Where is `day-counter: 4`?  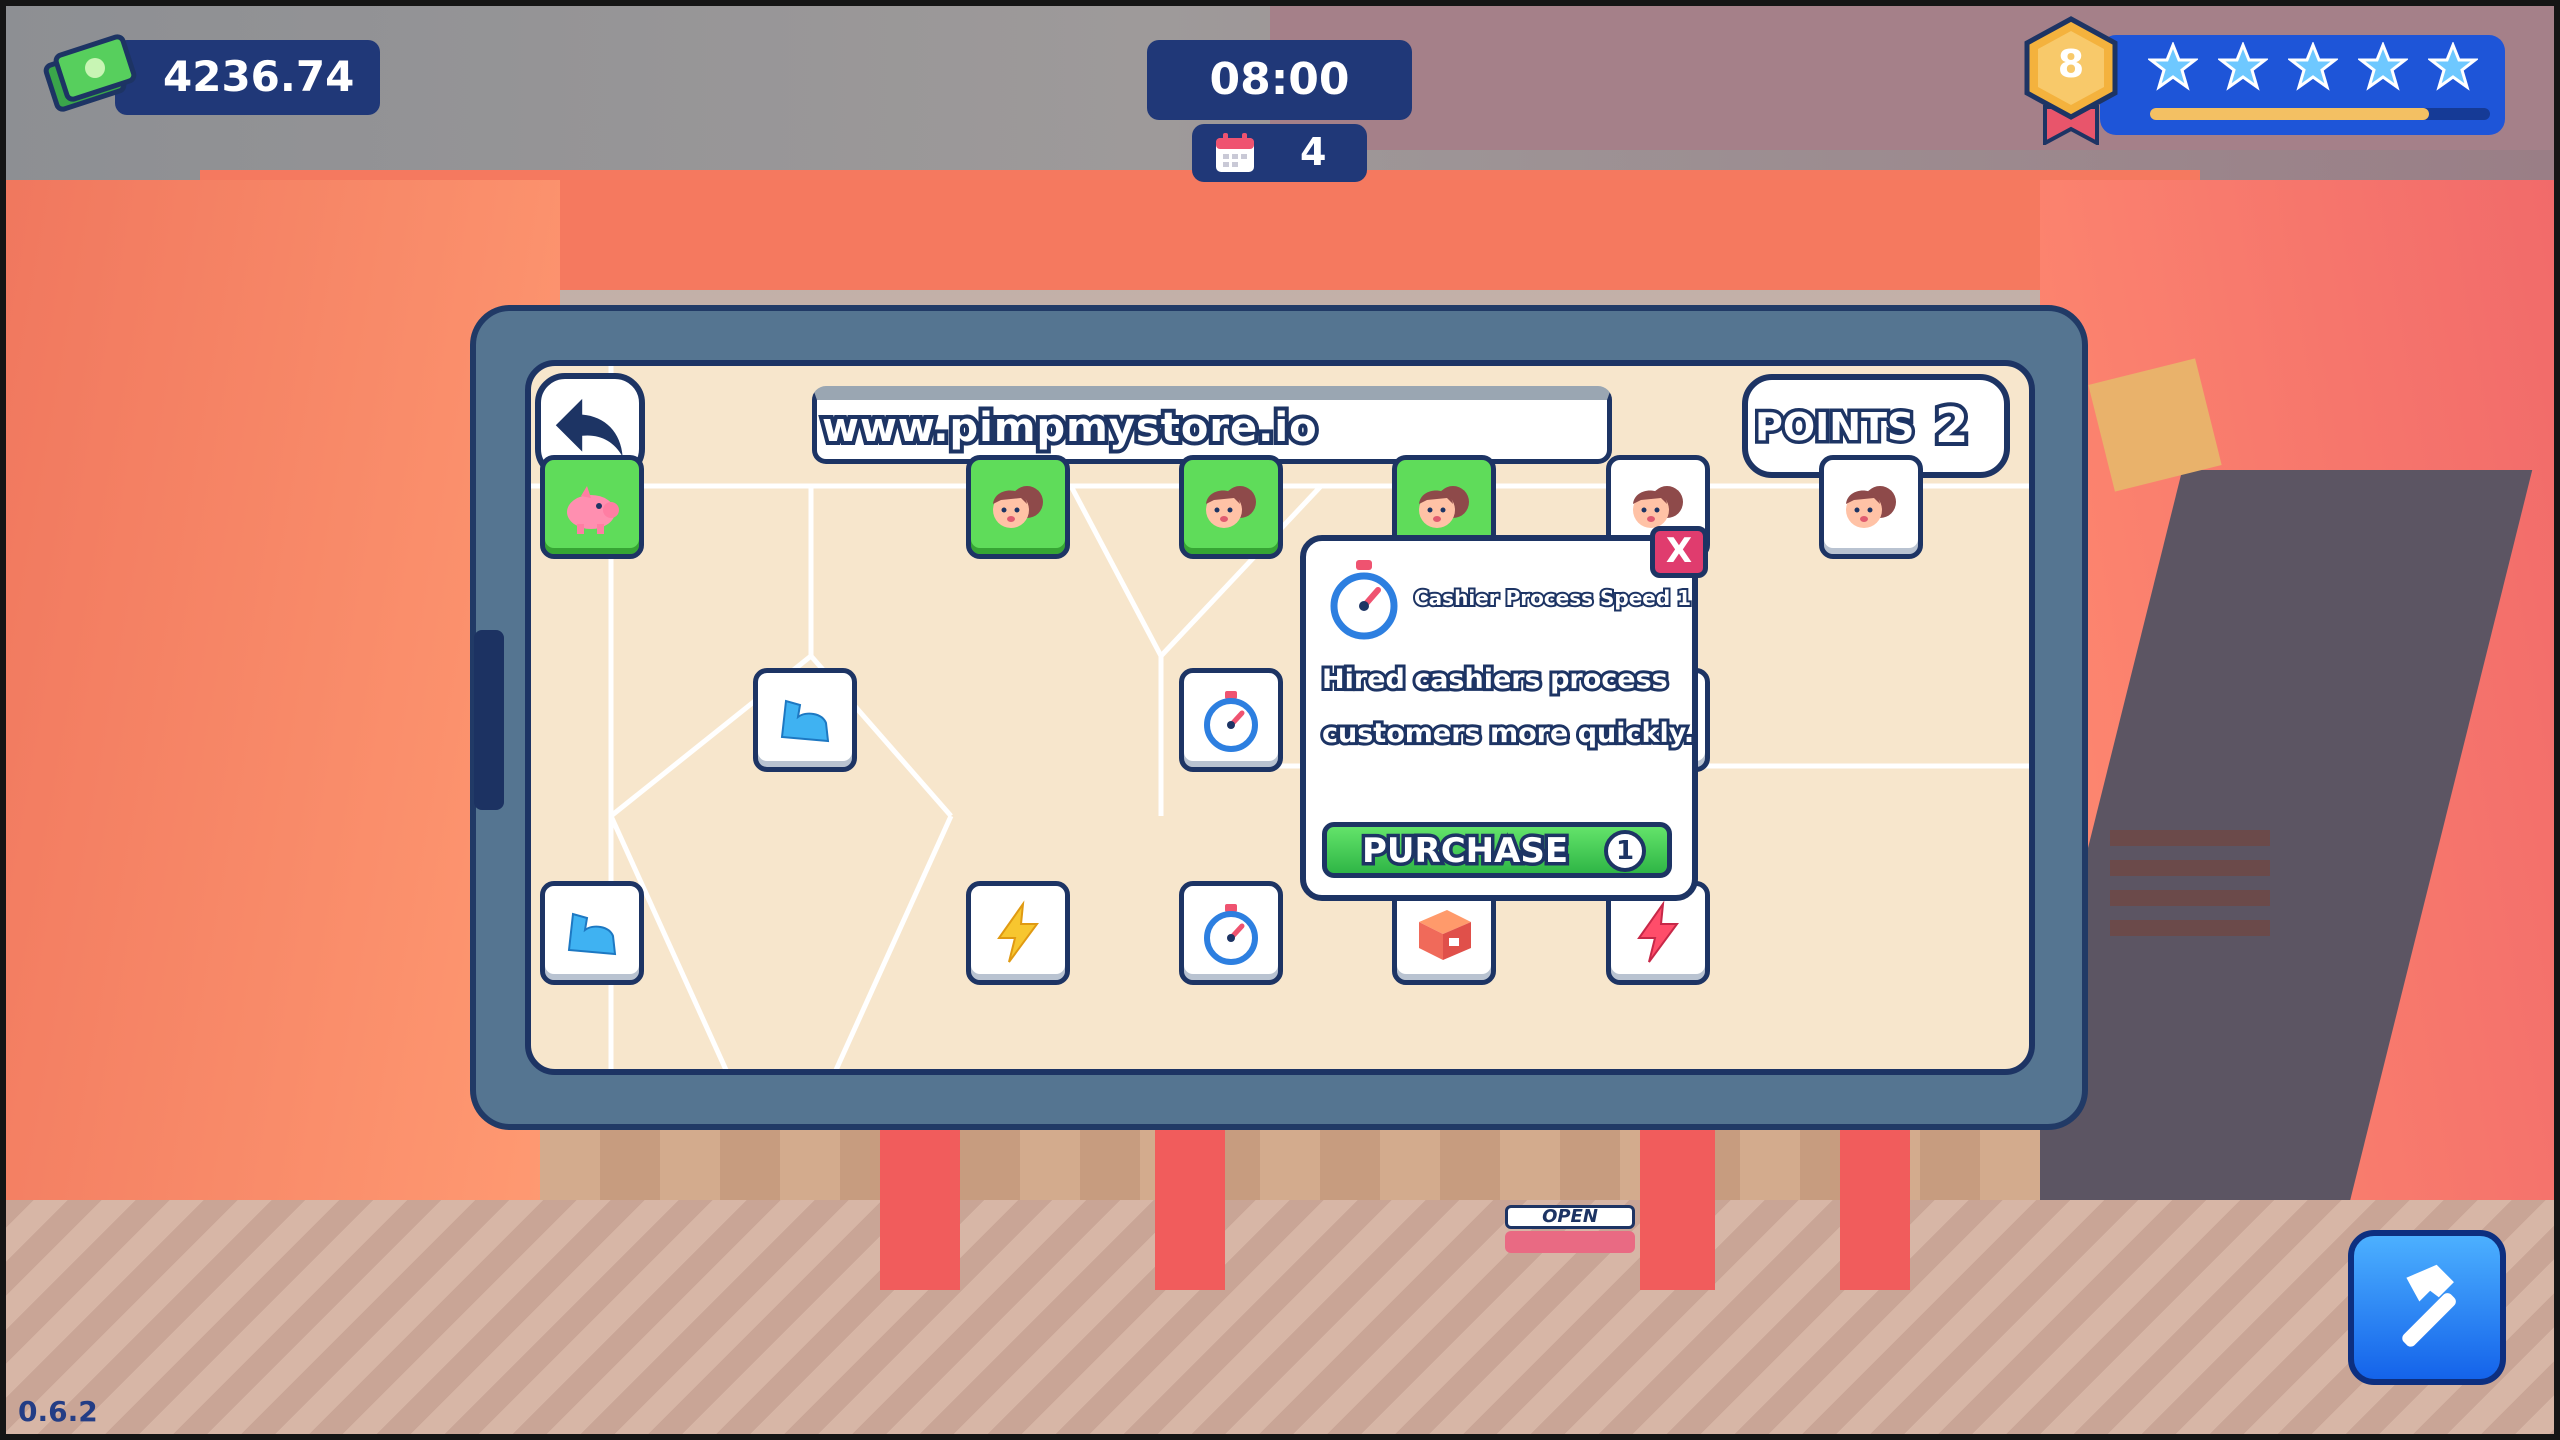 day-counter: 4 is located at coordinates (1279, 153).